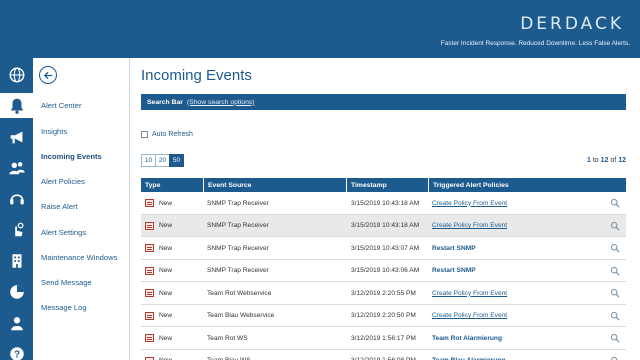 Image resolution: width=640 pixels, height=360 pixels. Describe the element at coordinates (572, 24) in the screenshot. I see `derdack-logo: DERDACK` at that location.